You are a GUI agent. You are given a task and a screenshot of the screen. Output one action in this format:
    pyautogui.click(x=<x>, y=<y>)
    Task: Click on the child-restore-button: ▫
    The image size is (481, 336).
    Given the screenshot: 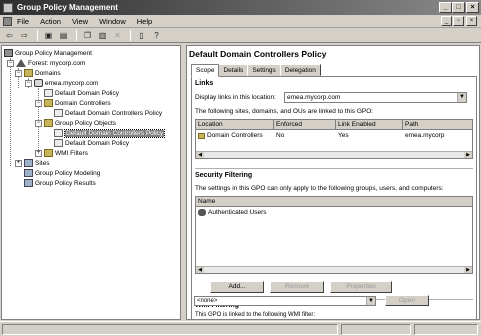 What is the action you would take?
    pyautogui.click(x=458, y=21)
    